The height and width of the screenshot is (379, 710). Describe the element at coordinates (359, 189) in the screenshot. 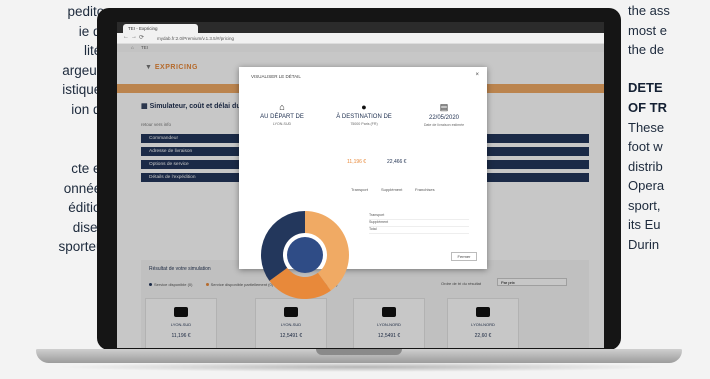

I see `tab-transport: Transport` at that location.